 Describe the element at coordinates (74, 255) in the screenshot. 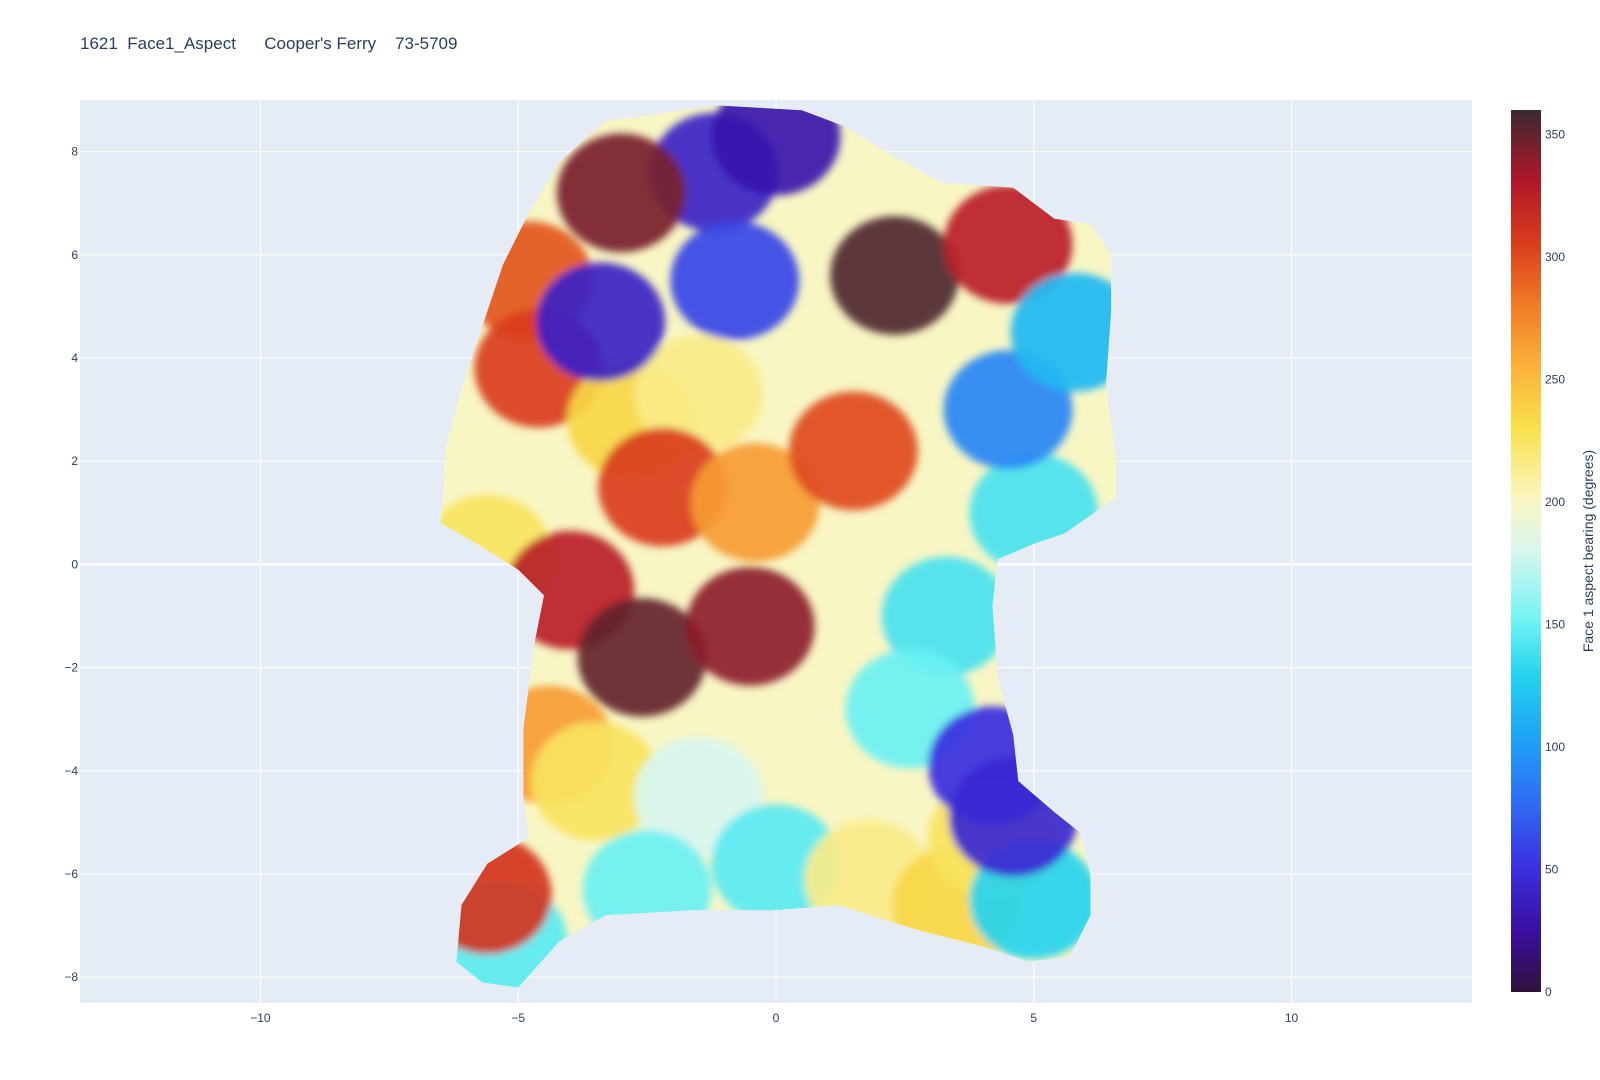

I see `y-tick-label: 6` at that location.